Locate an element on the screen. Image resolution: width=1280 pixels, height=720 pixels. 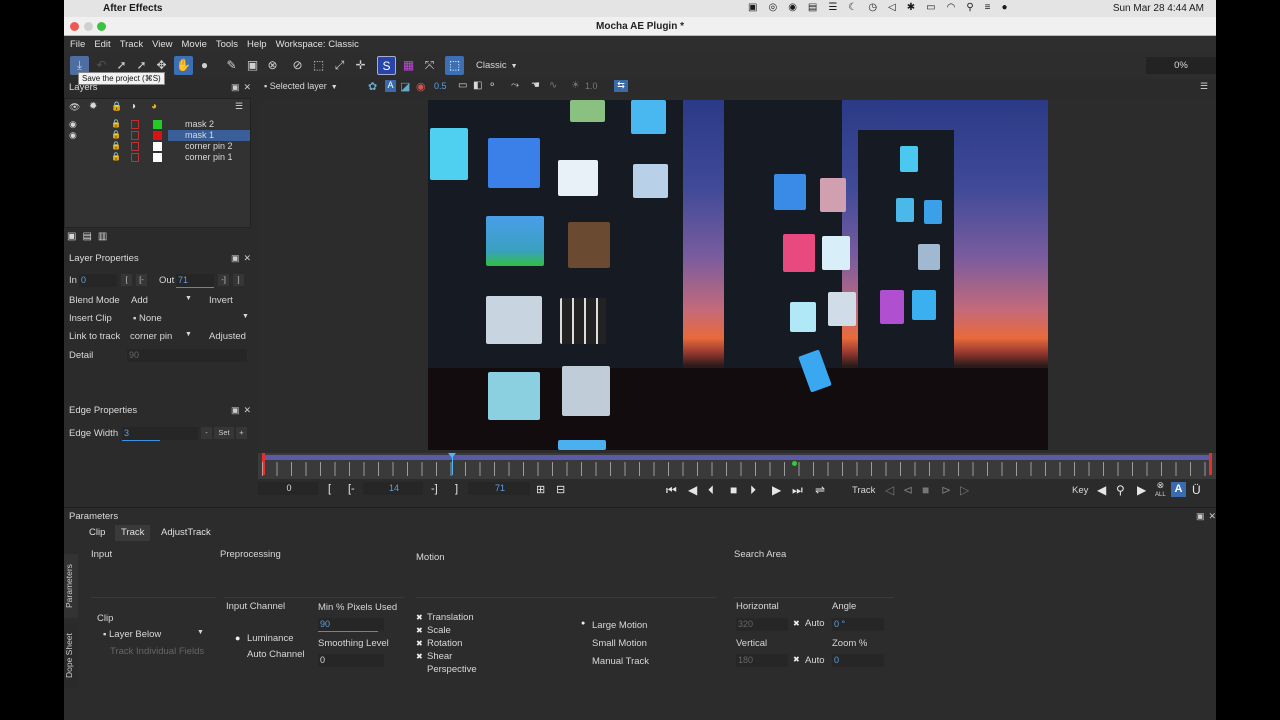
blend-mode-dropdown: Add ▼ is located at coordinates (161, 300).